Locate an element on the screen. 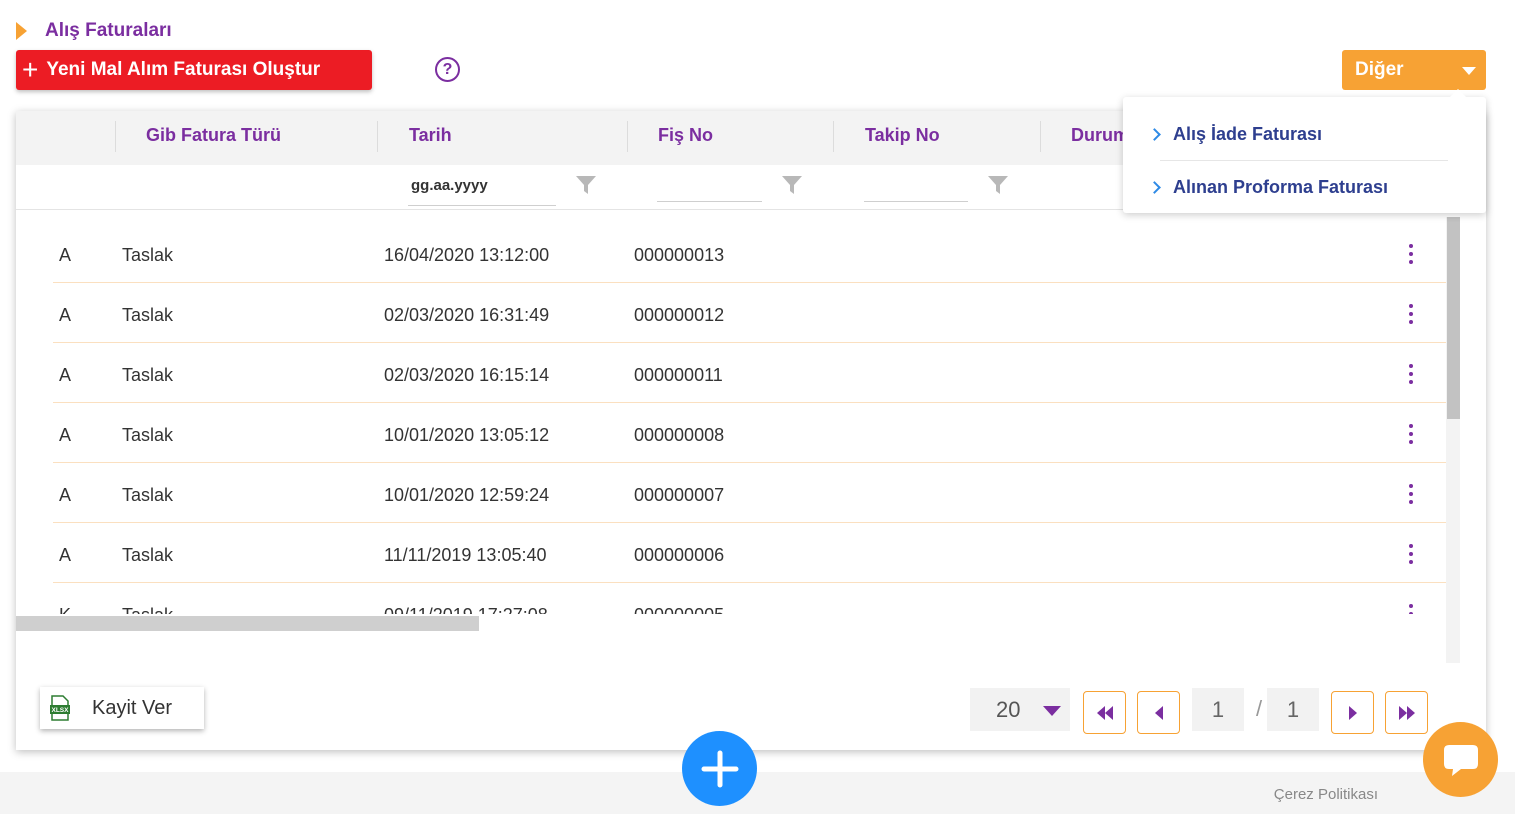 Image resolution: width=1515 pixels, height=814 pixels. breadcrumb: Alış Faturaları is located at coordinates (94, 31).